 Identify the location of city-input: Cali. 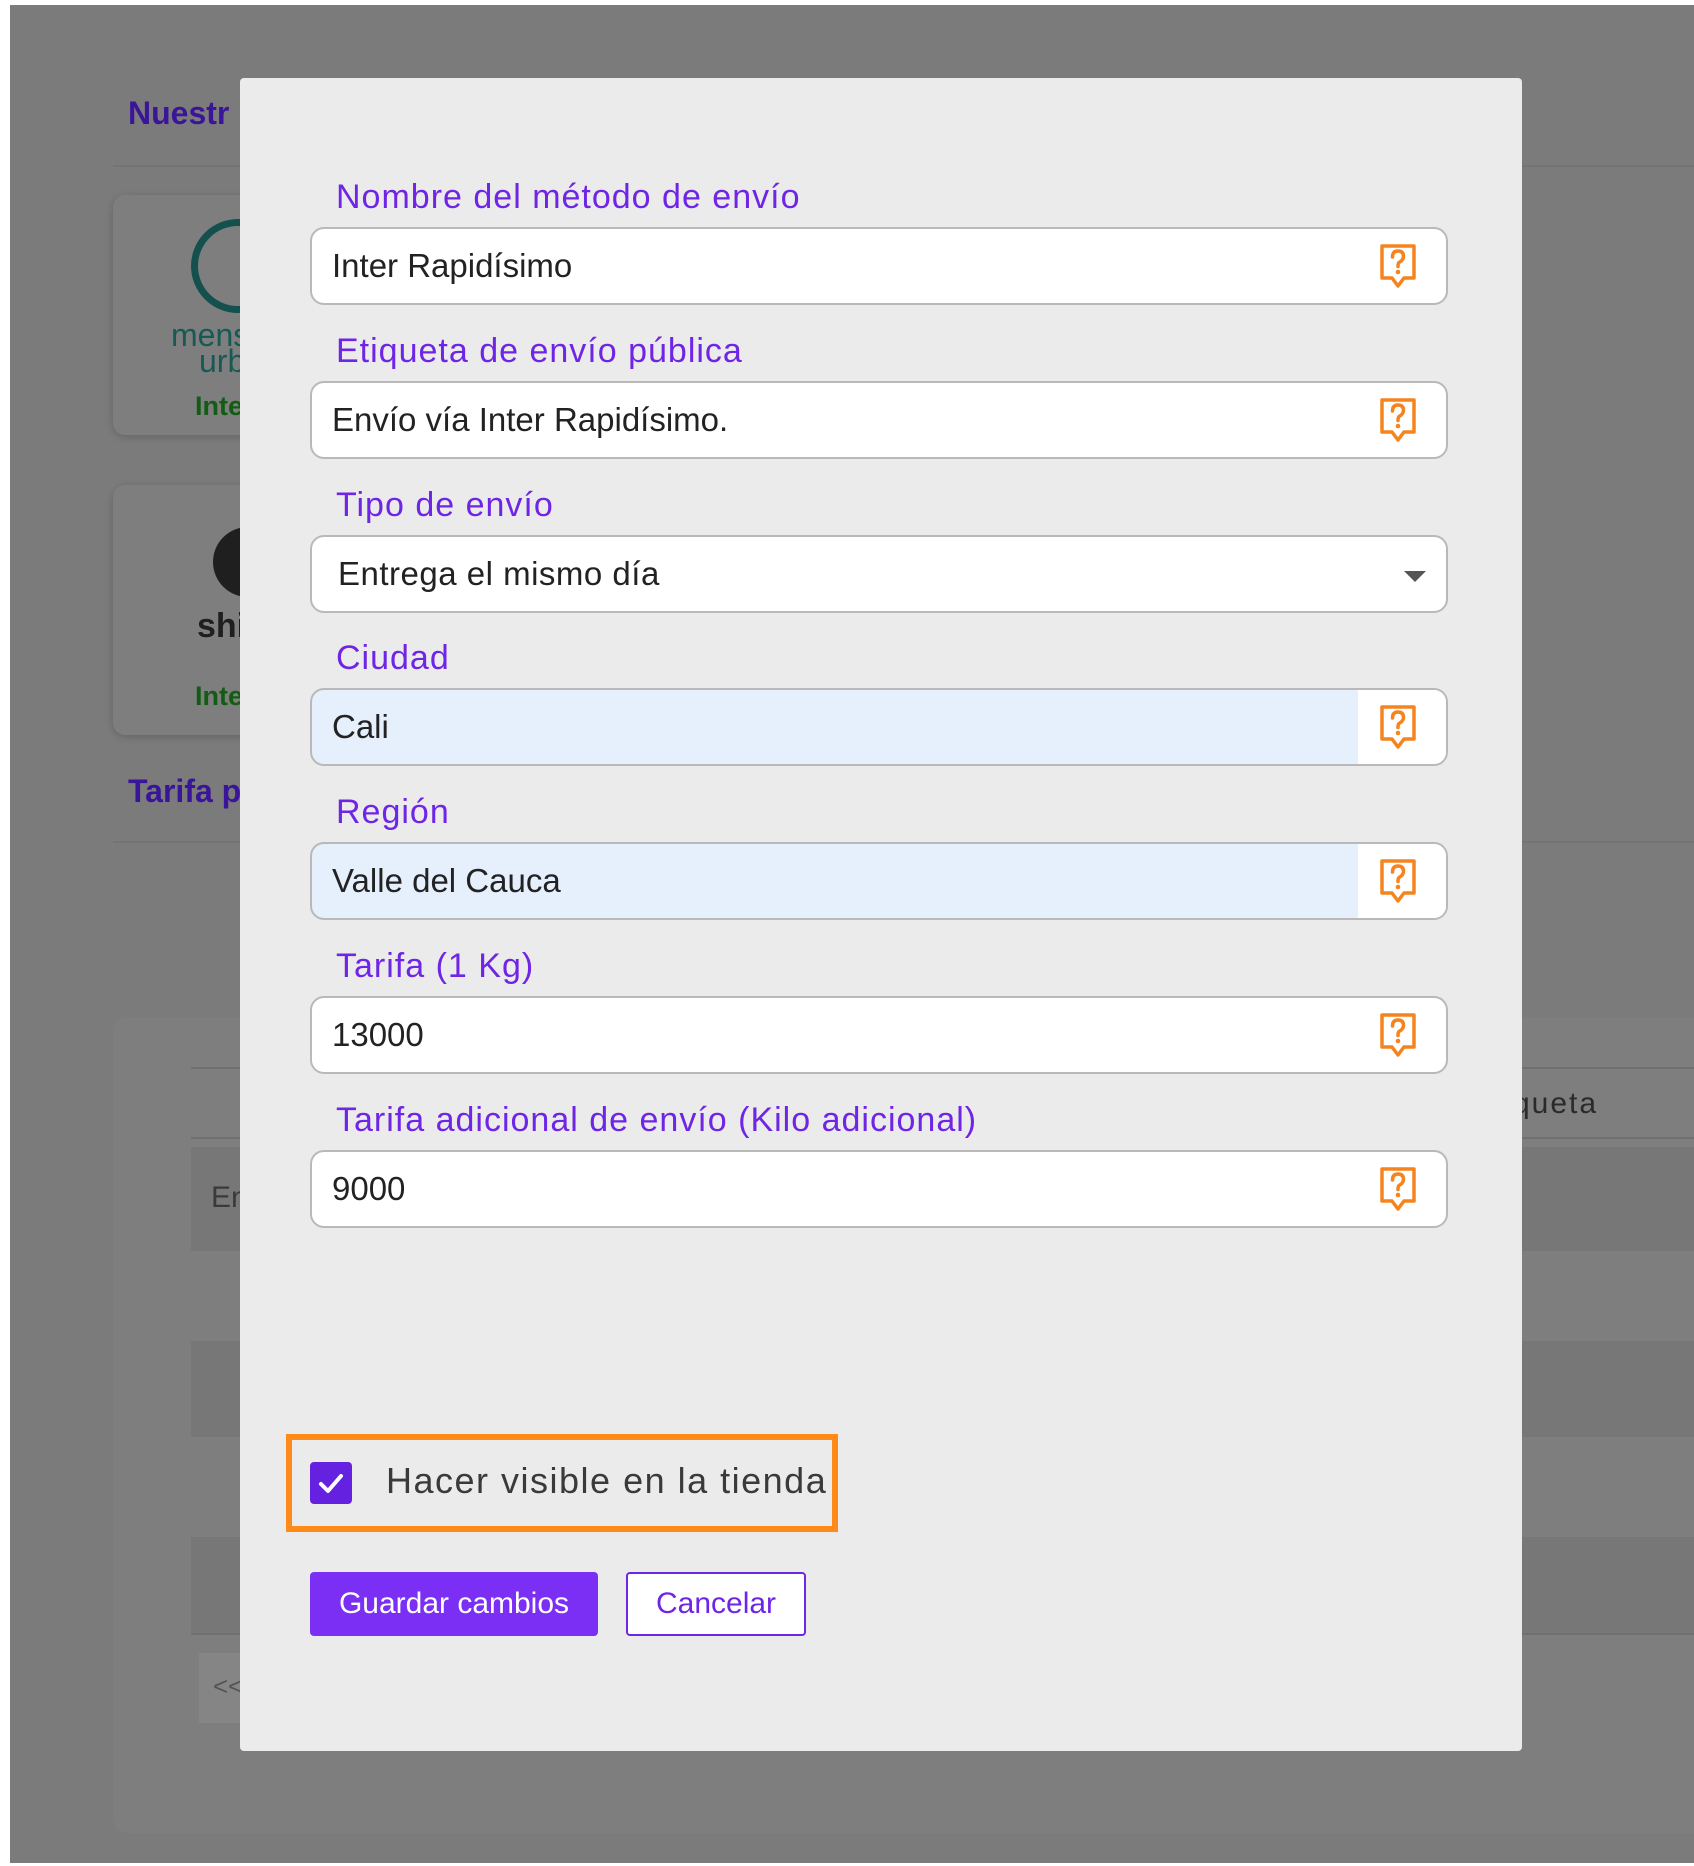
(879, 727).